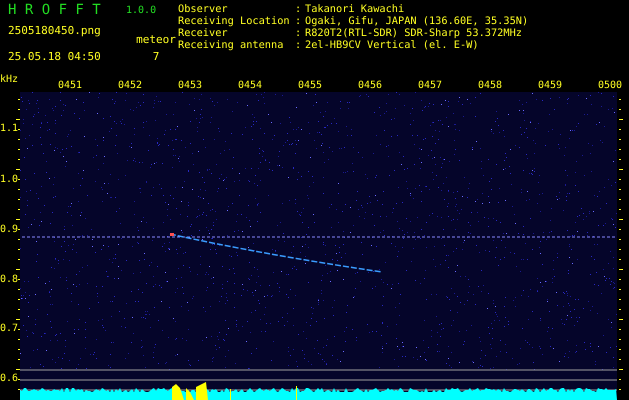 The height and width of the screenshot is (400, 629). What do you see at coordinates (430, 85) in the screenshot?
I see `time-label: 0457` at bounding box center [430, 85].